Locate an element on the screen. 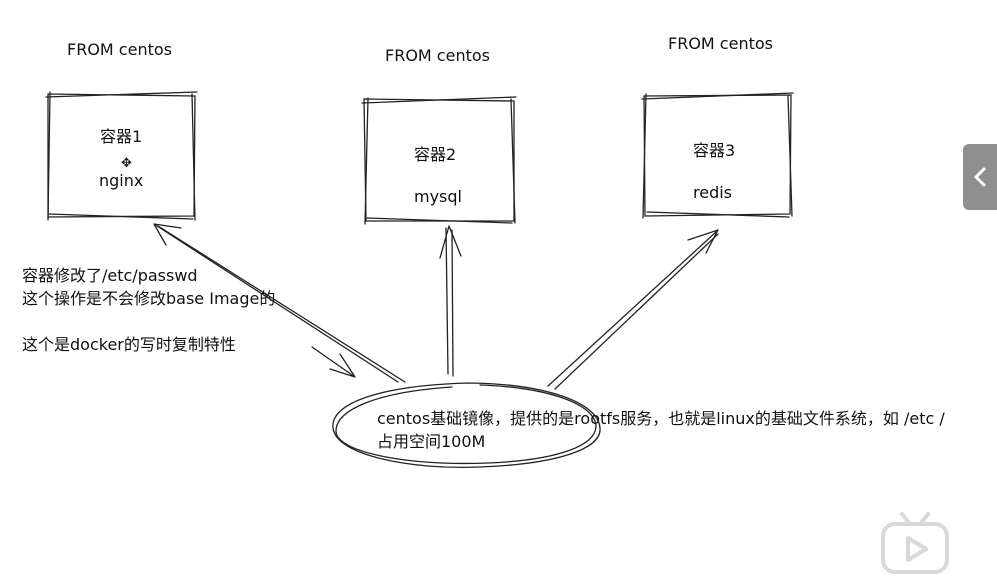  container-1-from-label: FROM centos is located at coordinates (119, 49).